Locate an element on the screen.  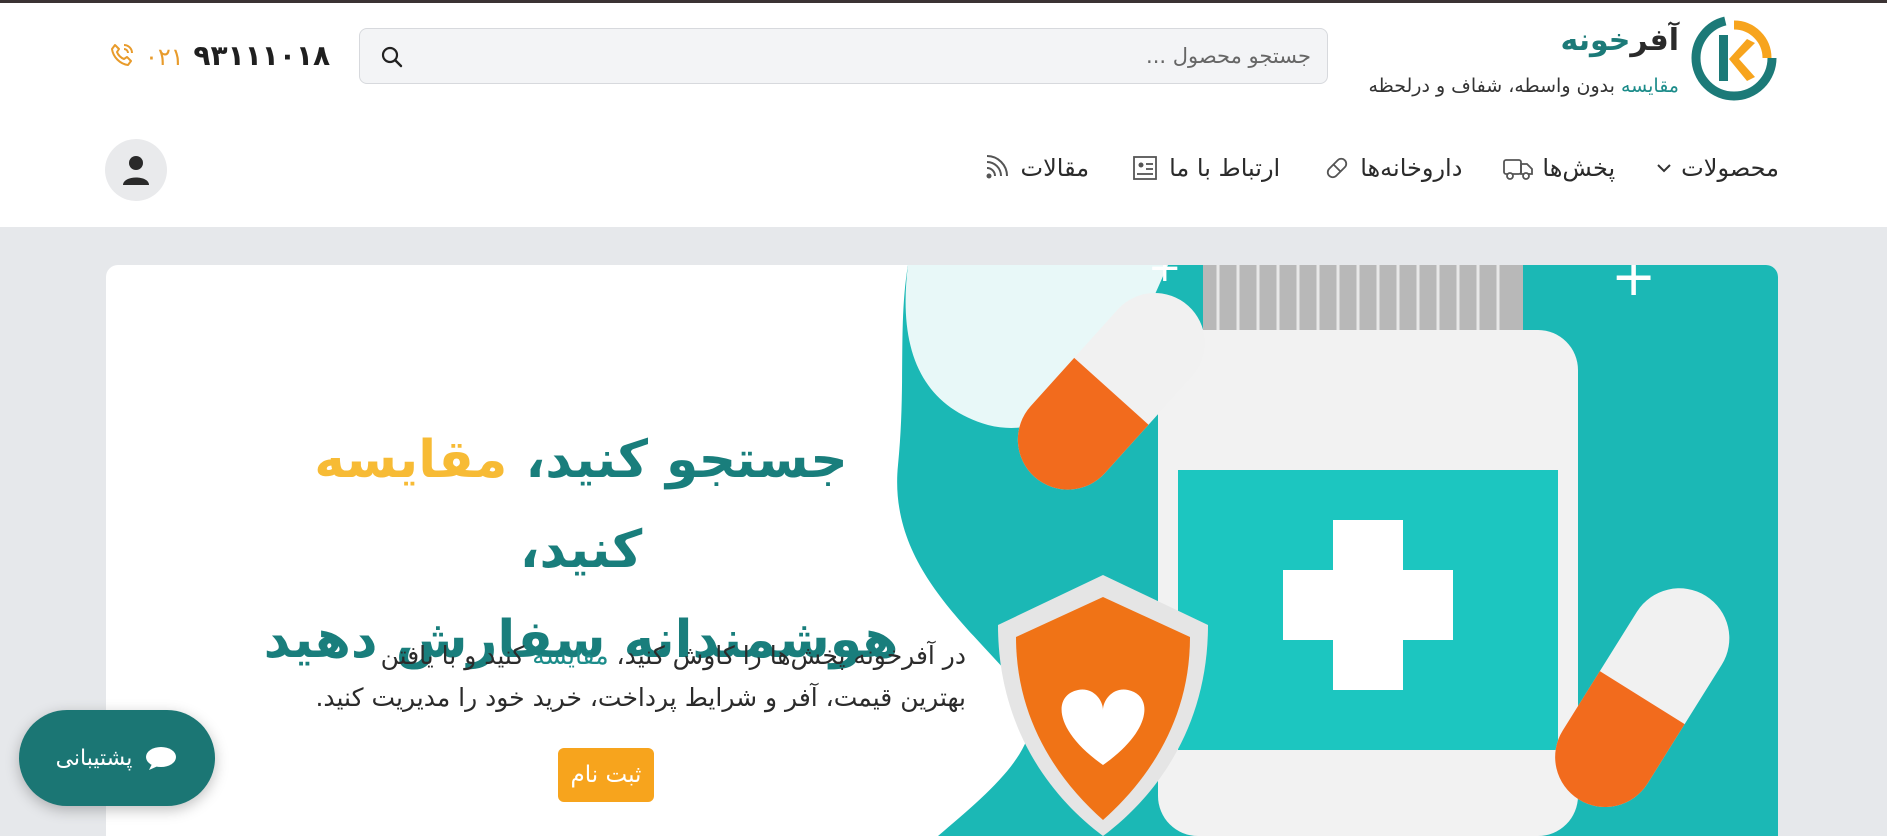
nav-label-products: محصولات is located at coordinates (1730, 168).